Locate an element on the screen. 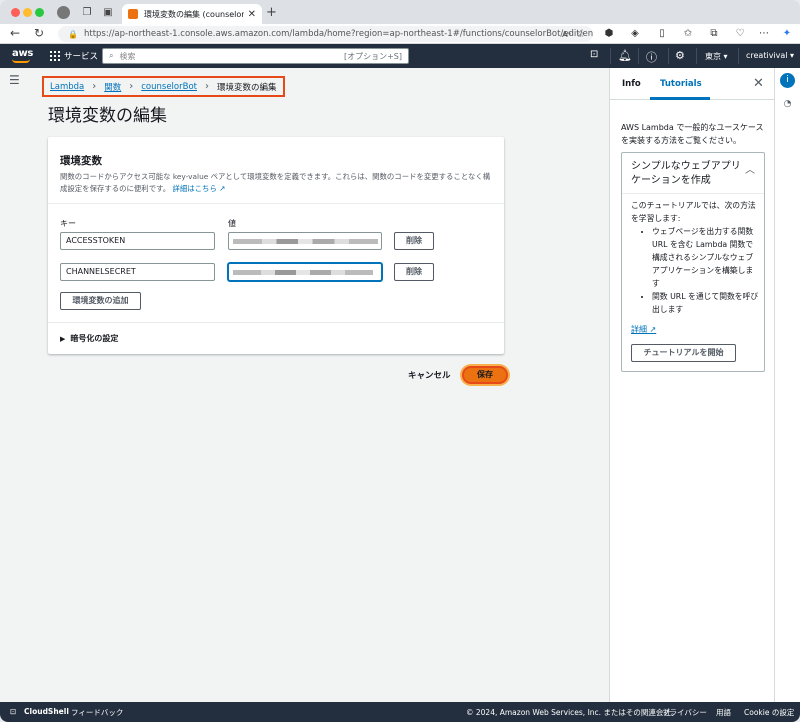 This screenshot has width=800, height=722. hamburger-menu-icon: ☰ is located at coordinates (14, 80).